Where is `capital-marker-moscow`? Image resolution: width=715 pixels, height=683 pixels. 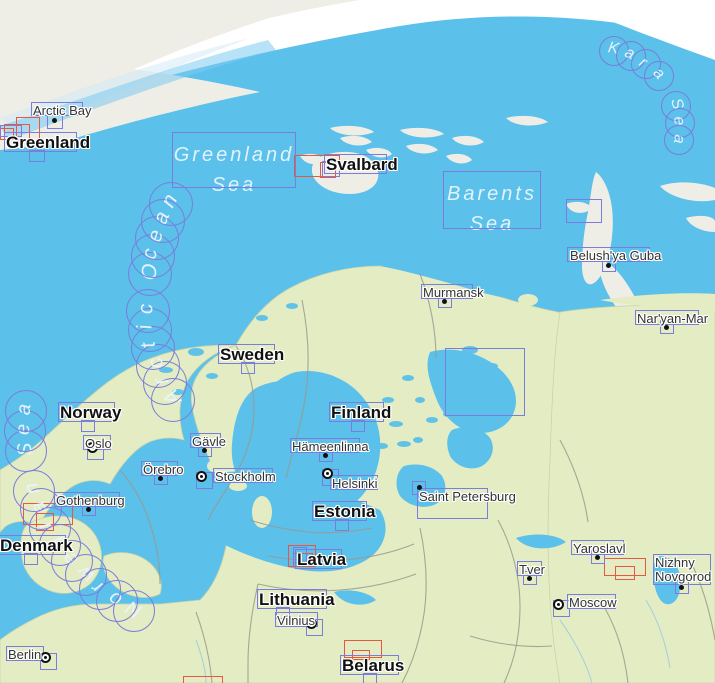
capital-marker-moscow is located at coordinates (558, 604).